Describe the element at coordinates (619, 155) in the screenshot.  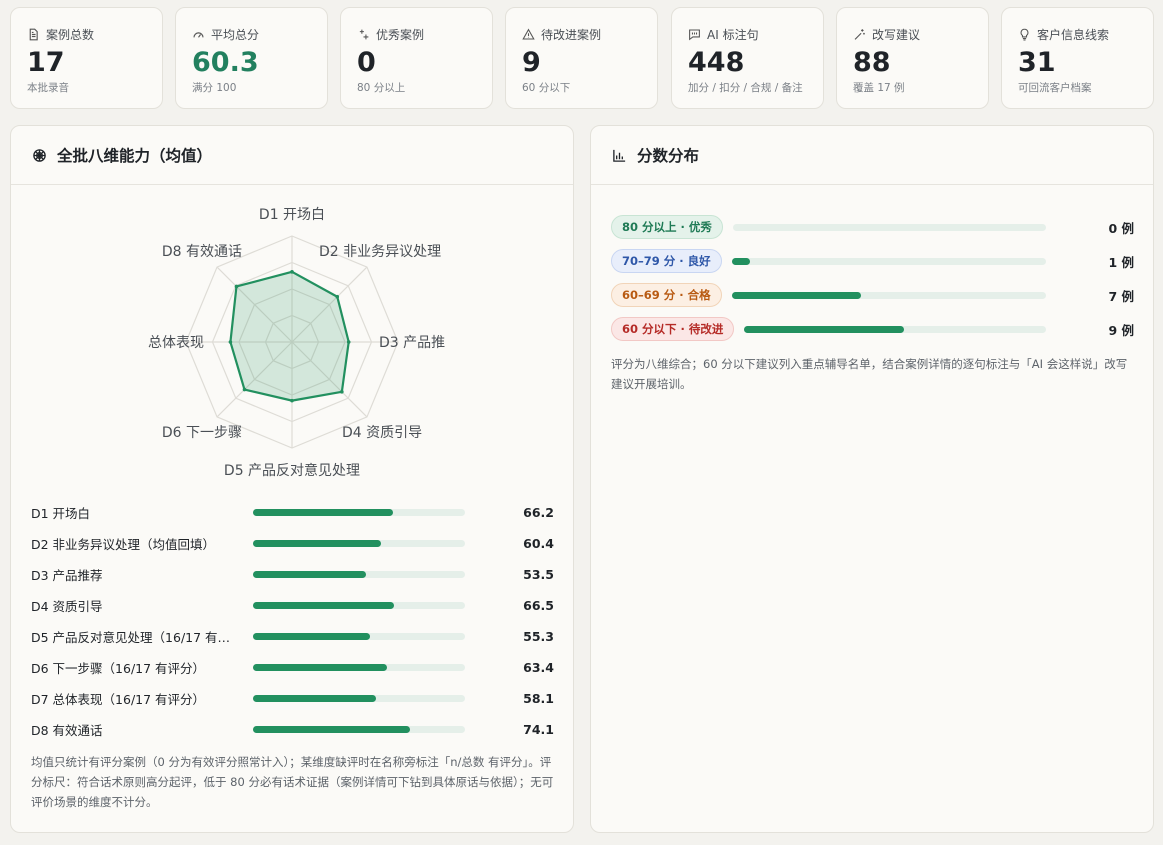
I see `bar-chart-icon` at that location.